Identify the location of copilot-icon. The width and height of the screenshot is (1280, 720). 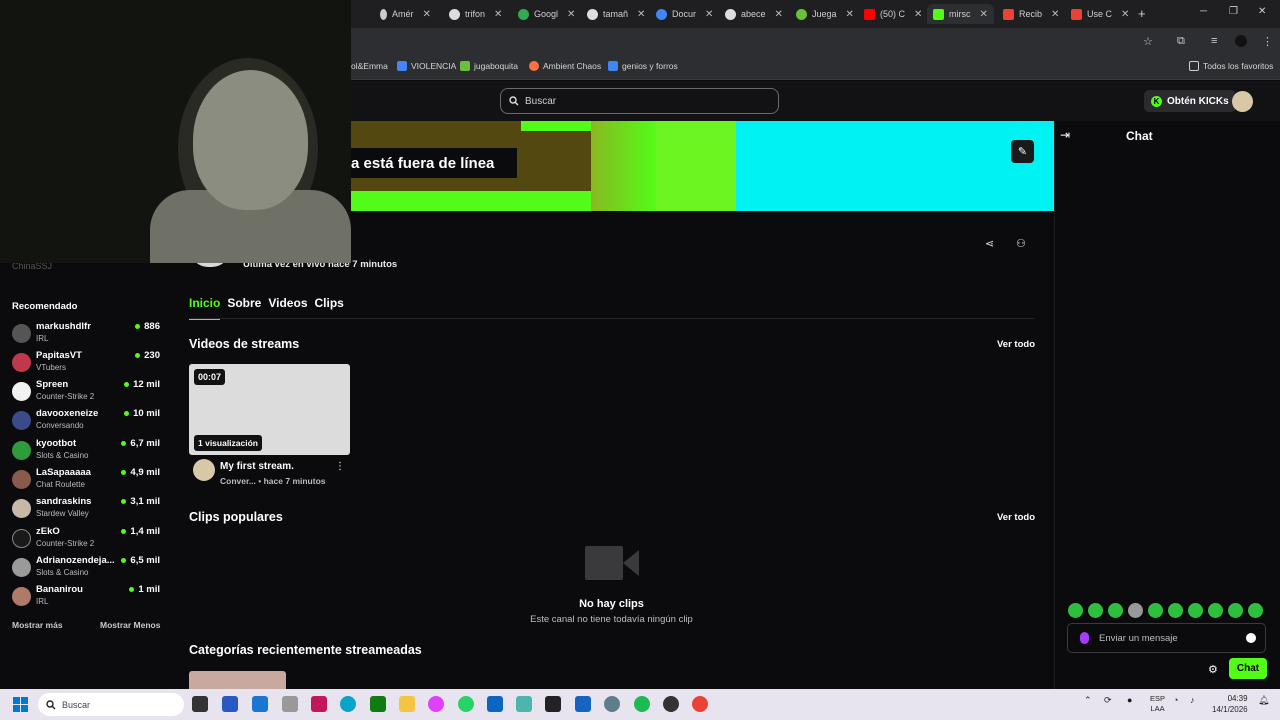
(436, 704).